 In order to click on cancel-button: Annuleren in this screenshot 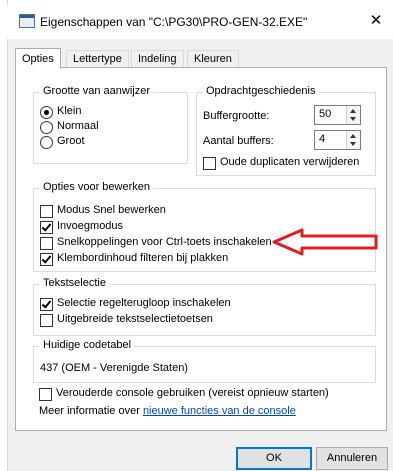, I will do `click(352, 458)`.